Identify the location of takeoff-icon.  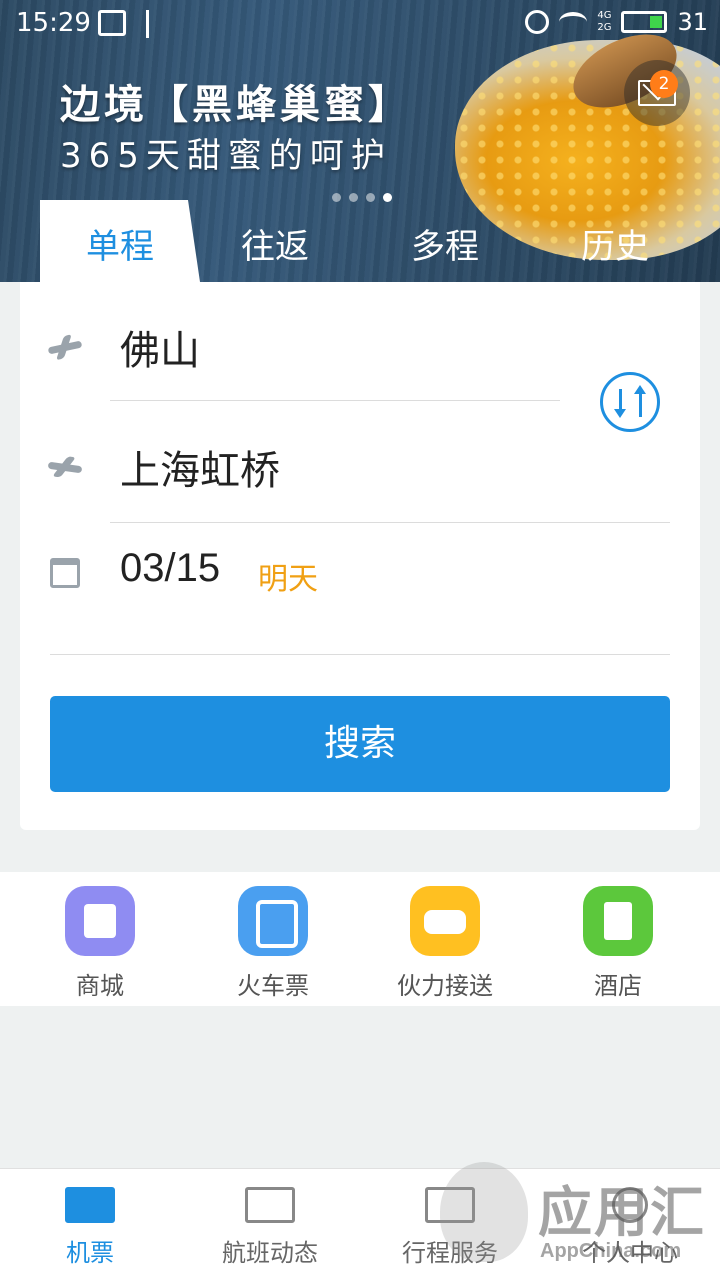
(65, 348).